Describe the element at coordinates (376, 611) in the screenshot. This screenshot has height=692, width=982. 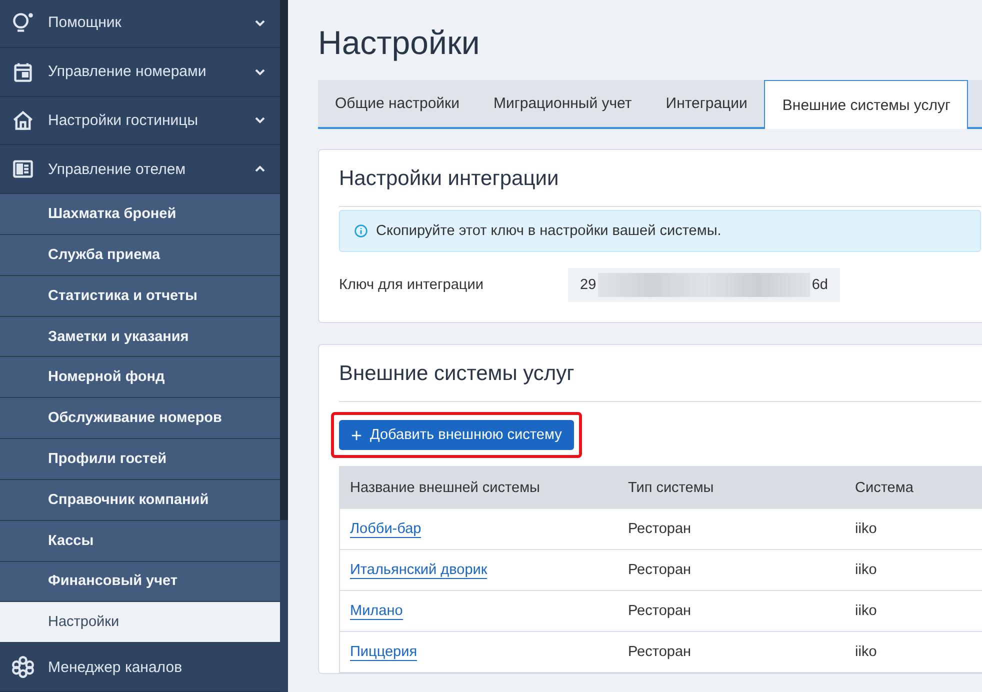
I see `system-link: Милано` at that location.